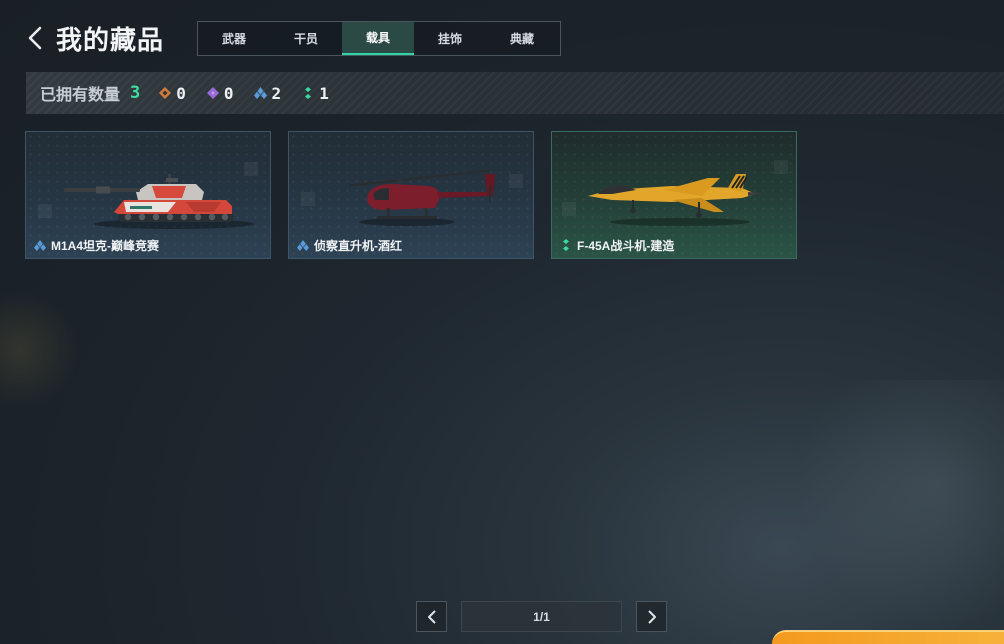 This screenshot has width=1004, height=644. I want to click on rarity-stat-green: 1, so click(315, 93).